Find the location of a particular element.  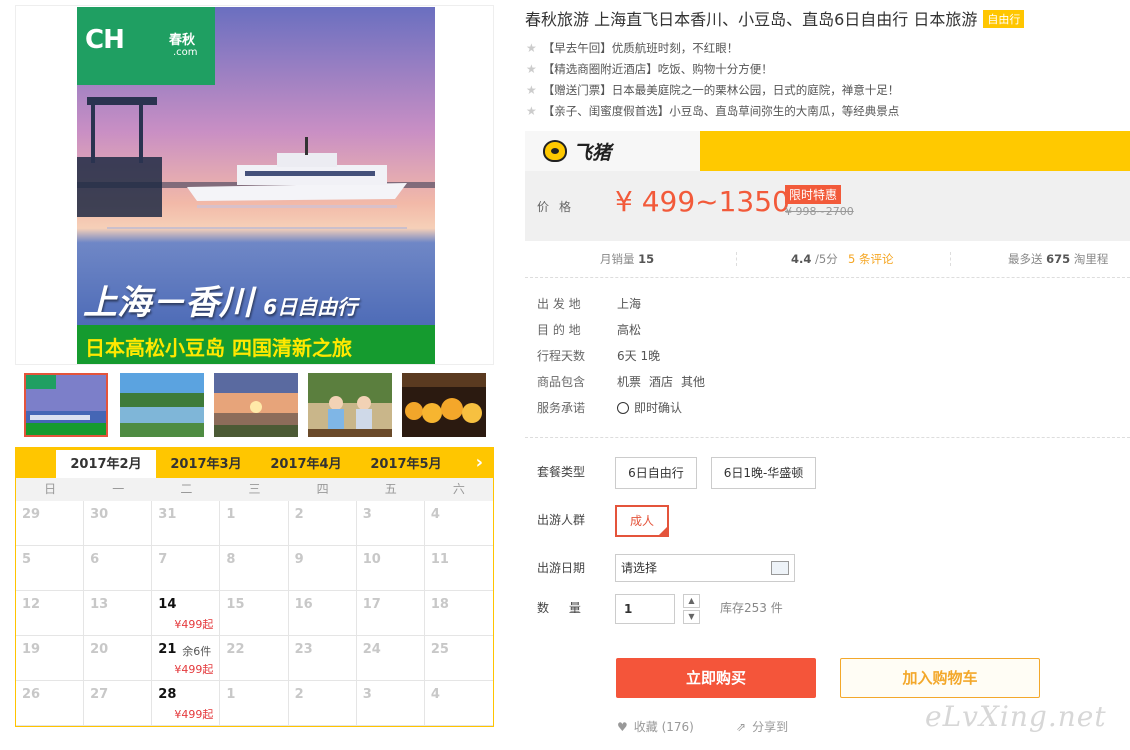

calendar-day-cell: 23 is located at coordinates (322, 658).